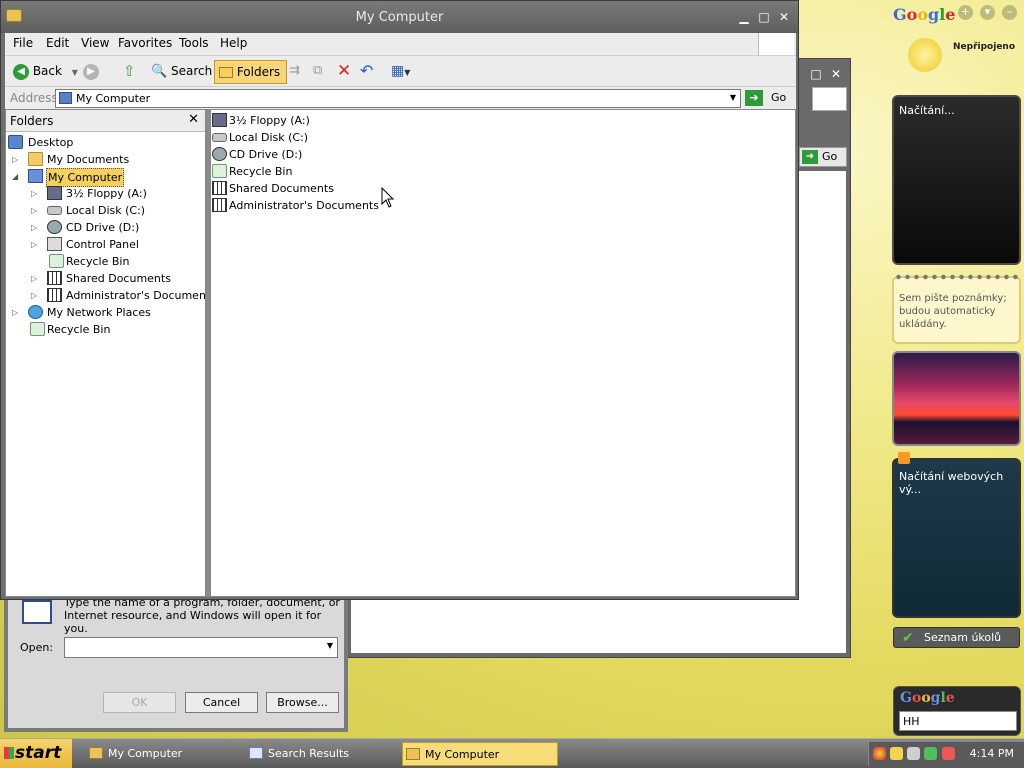 The width and height of the screenshot is (1024, 768). I want to click on my-documents-icon, so click(35, 159).